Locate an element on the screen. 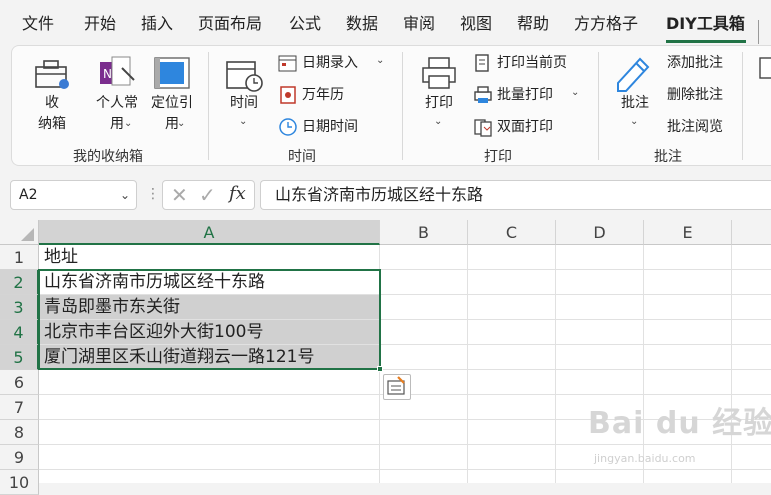 The image size is (771, 495). cell-a1: 地址 is located at coordinates (209, 257).